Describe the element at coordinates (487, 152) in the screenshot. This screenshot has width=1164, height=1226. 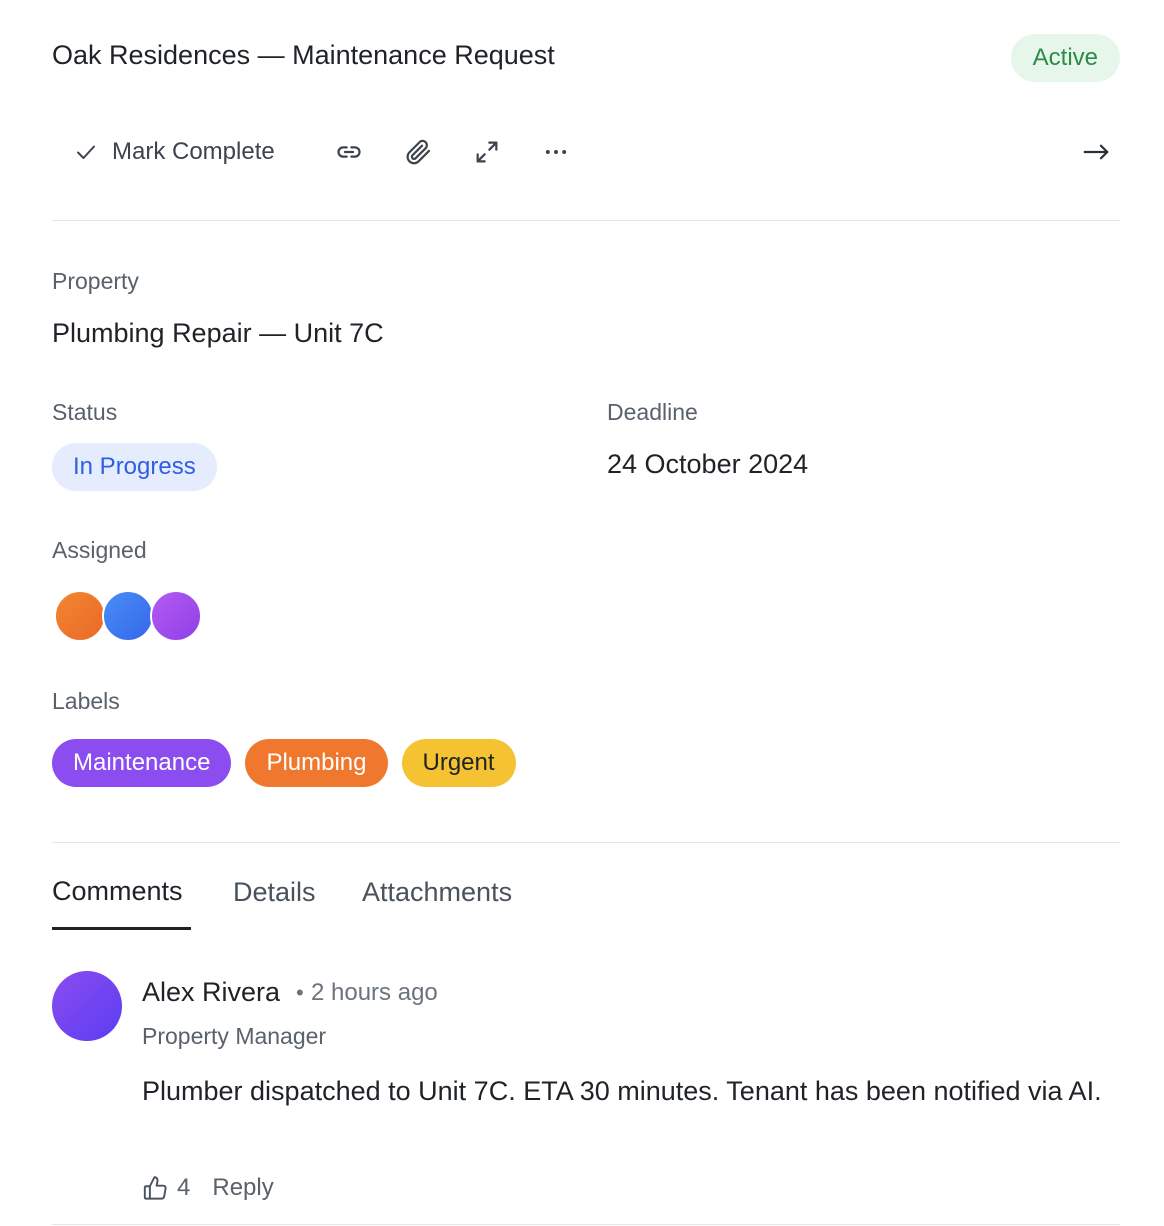
I see `expand-icon` at that location.